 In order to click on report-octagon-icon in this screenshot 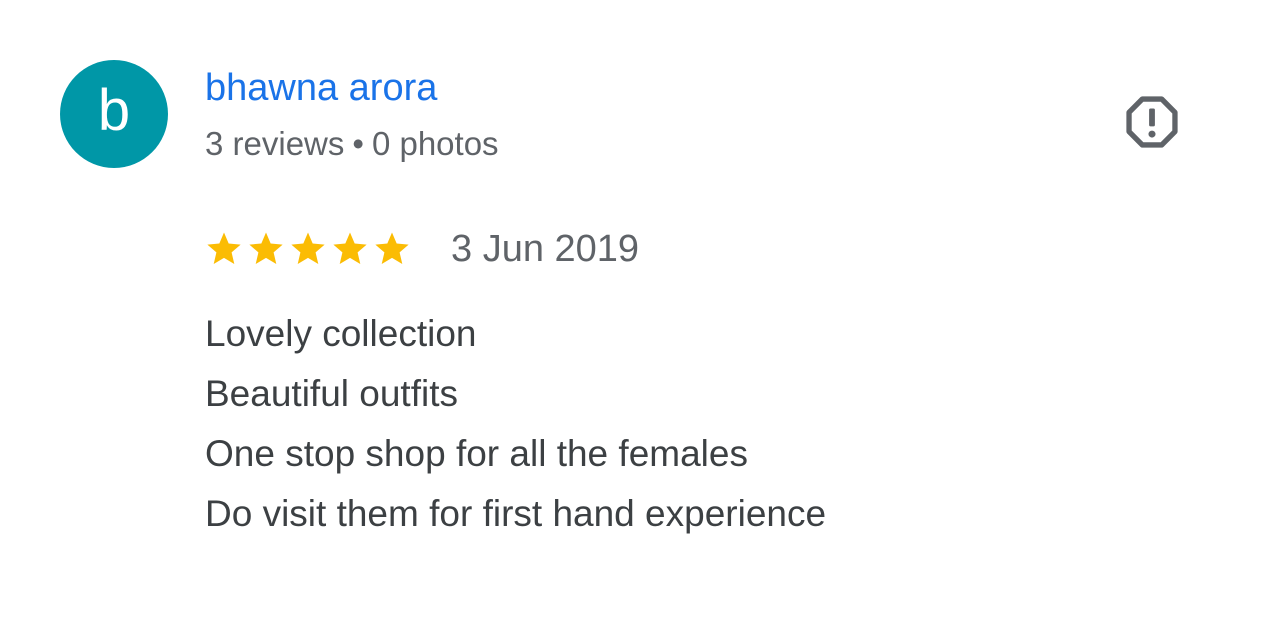, I will do `click(1152, 122)`.